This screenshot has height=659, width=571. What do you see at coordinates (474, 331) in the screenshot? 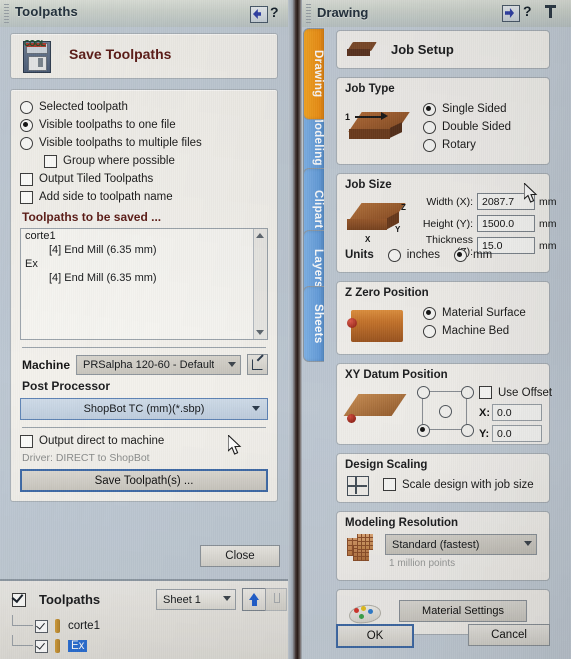
I see `option-machine-bed: Machine Bed` at bounding box center [474, 331].